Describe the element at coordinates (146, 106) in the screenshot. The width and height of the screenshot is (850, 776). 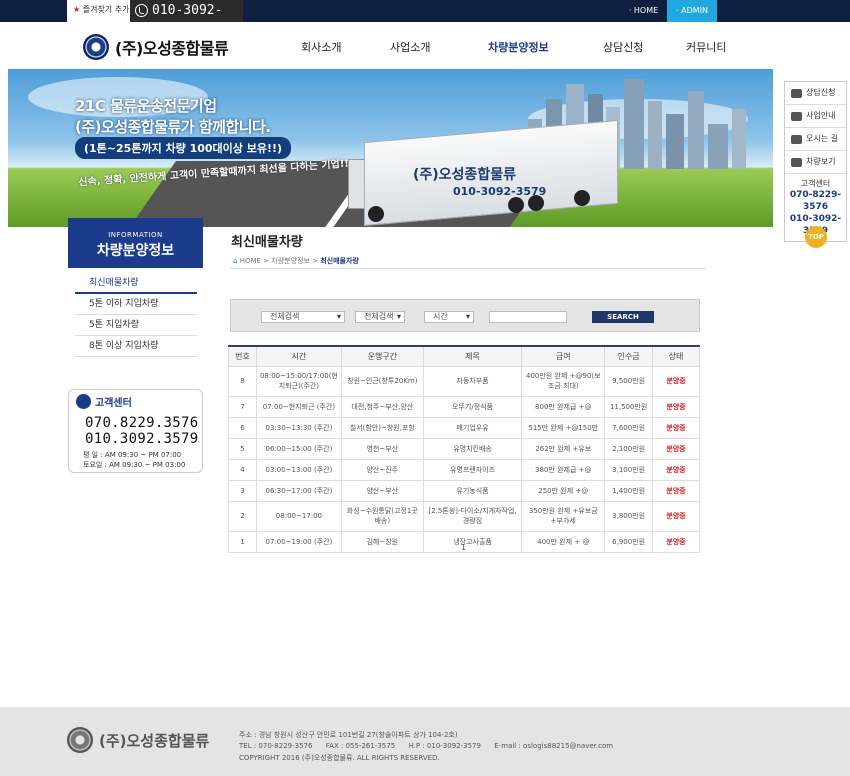
I see `hero-line1: 21C 물류운송전문기업` at that location.